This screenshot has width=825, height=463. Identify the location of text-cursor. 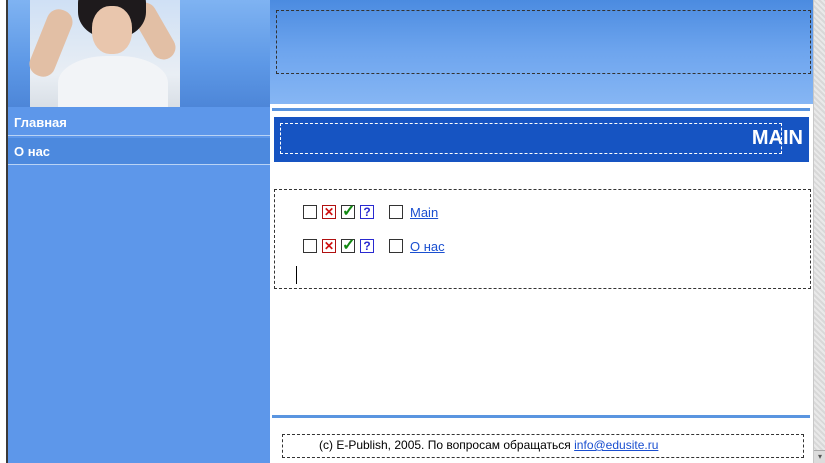
(296, 275).